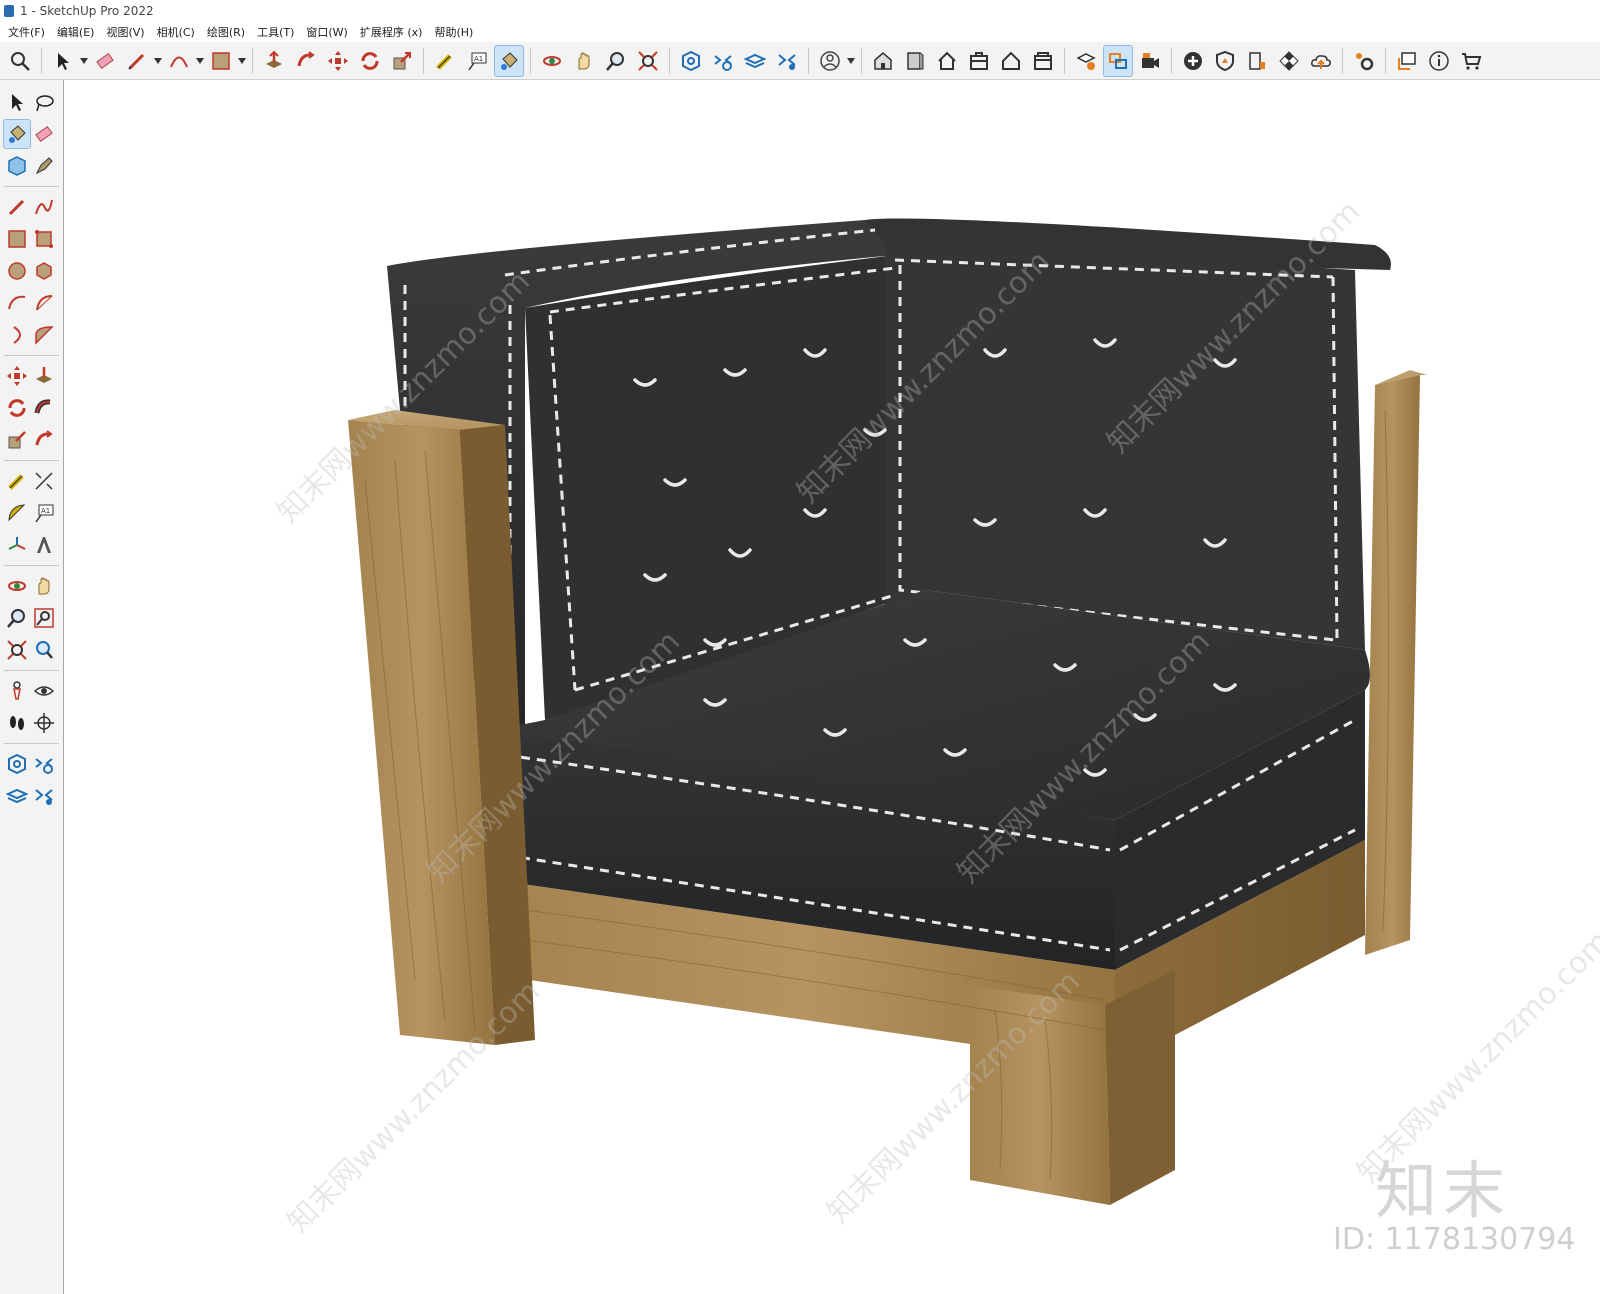 The height and width of the screenshot is (1294, 1600). I want to click on outliner-icon, so click(1118, 60).